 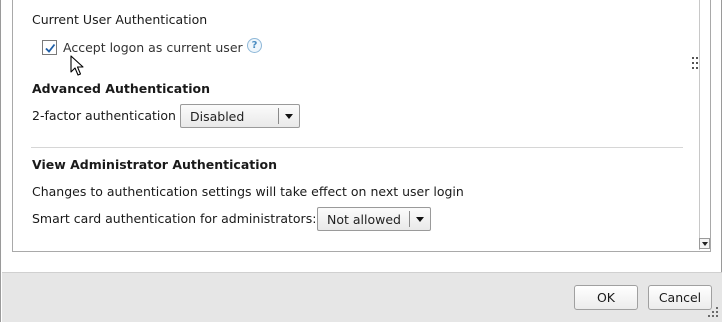 I want to click on scrollbar-grip-icon, so click(x=695, y=63).